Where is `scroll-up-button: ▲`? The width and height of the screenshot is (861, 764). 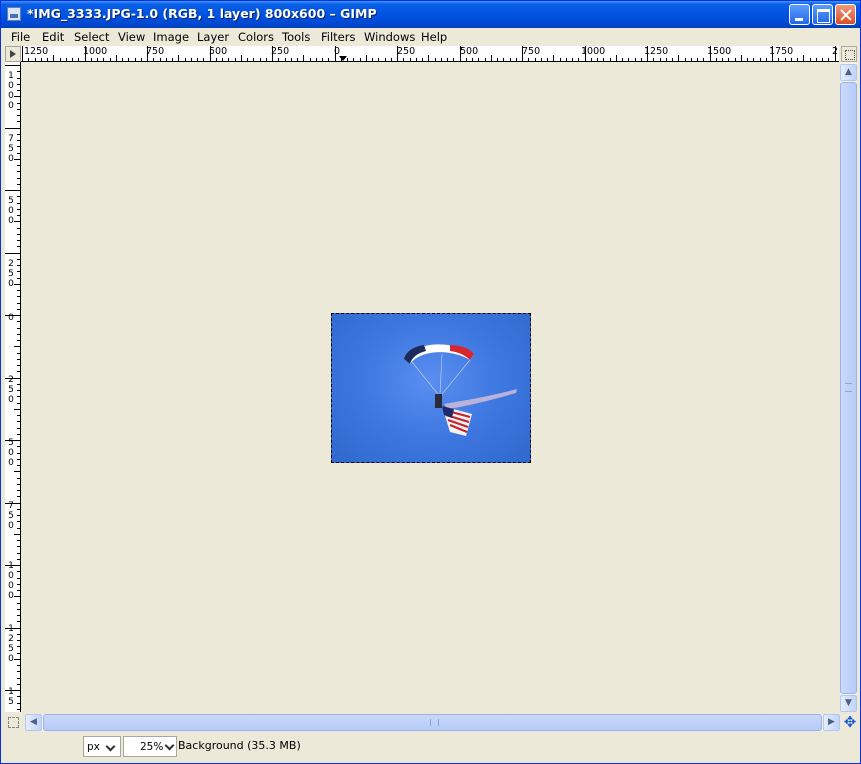 scroll-up-button: ▲ is located at coordinates (848, 72).